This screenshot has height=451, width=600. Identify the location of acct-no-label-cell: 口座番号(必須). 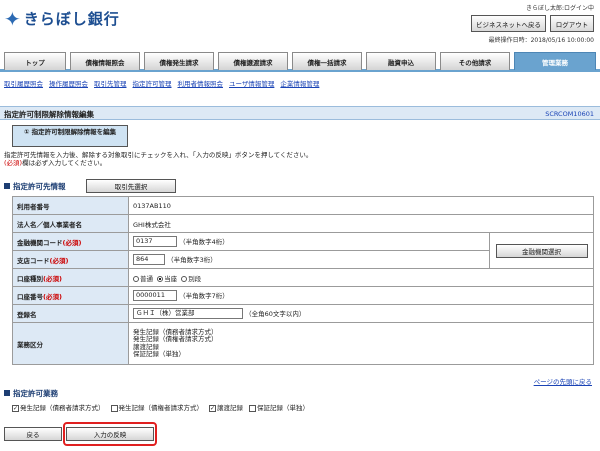
(70, 295).